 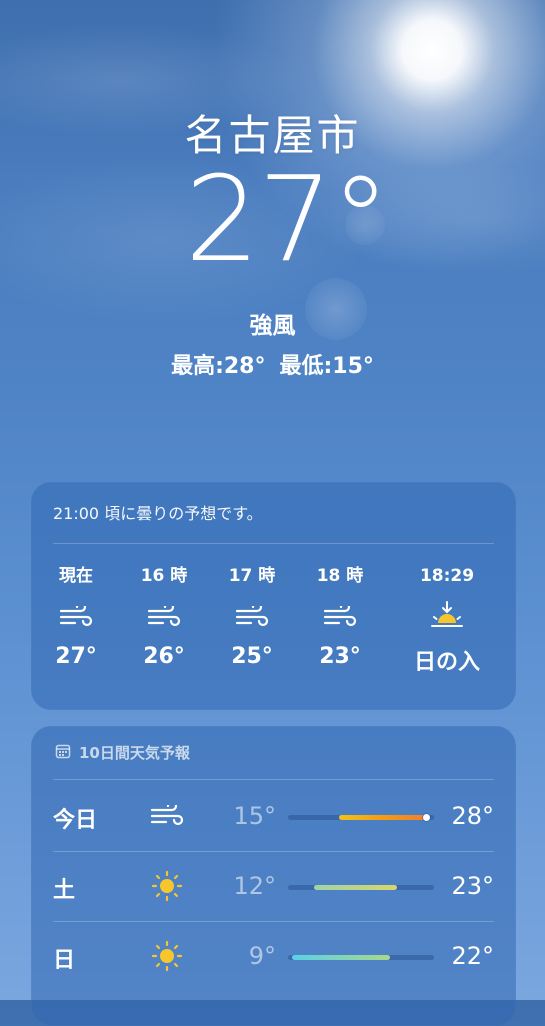 I want to click on hour-temperature: 日の入, so click(x=446, y=662).